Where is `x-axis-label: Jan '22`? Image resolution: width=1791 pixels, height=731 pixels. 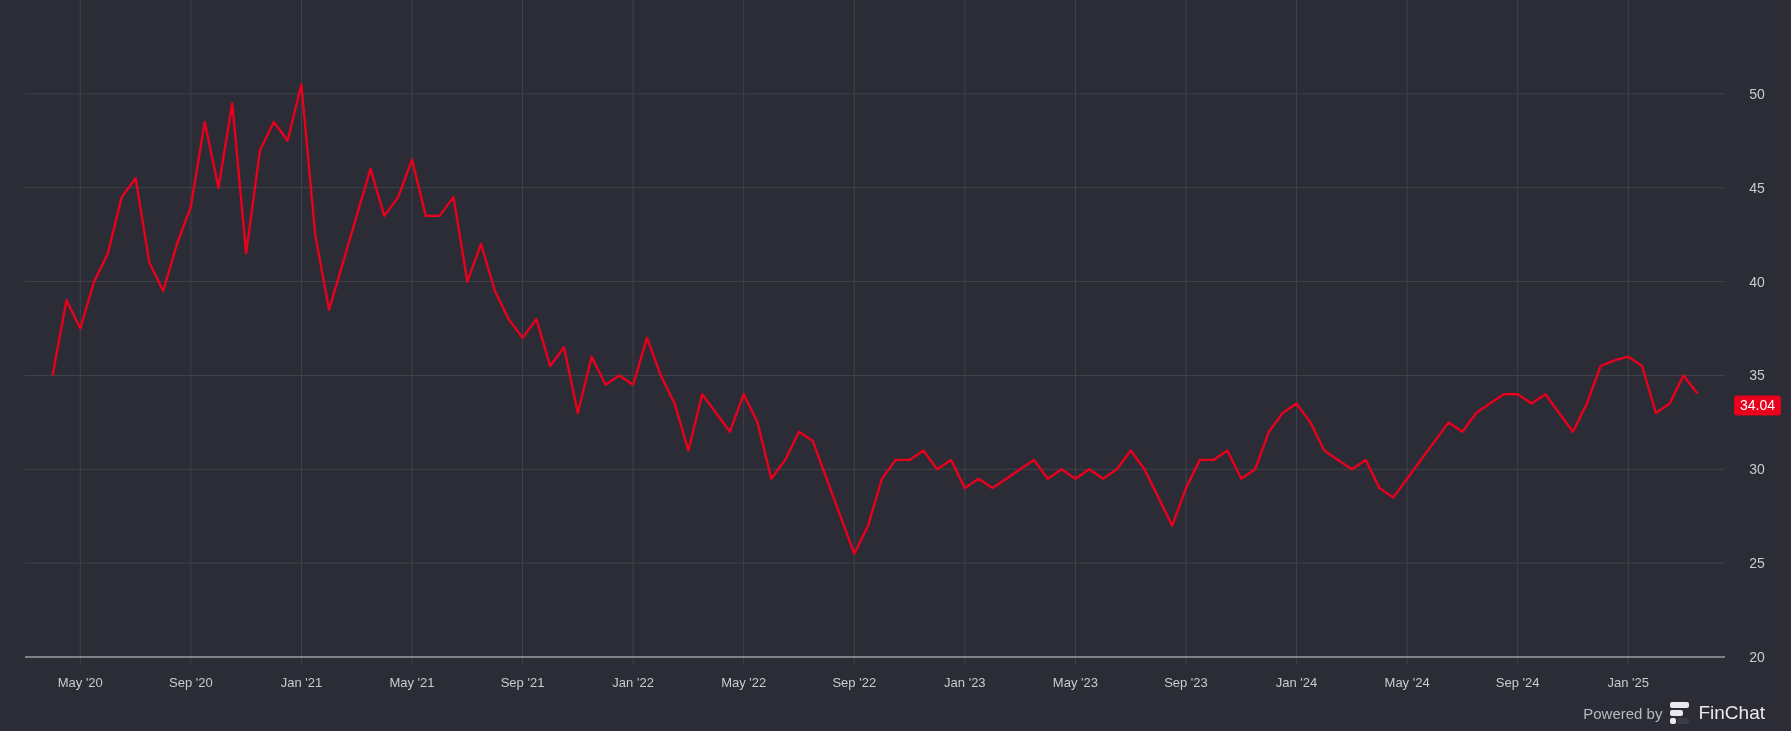
x-axis-label: Jan '22 is located at coordinates (633, 682).